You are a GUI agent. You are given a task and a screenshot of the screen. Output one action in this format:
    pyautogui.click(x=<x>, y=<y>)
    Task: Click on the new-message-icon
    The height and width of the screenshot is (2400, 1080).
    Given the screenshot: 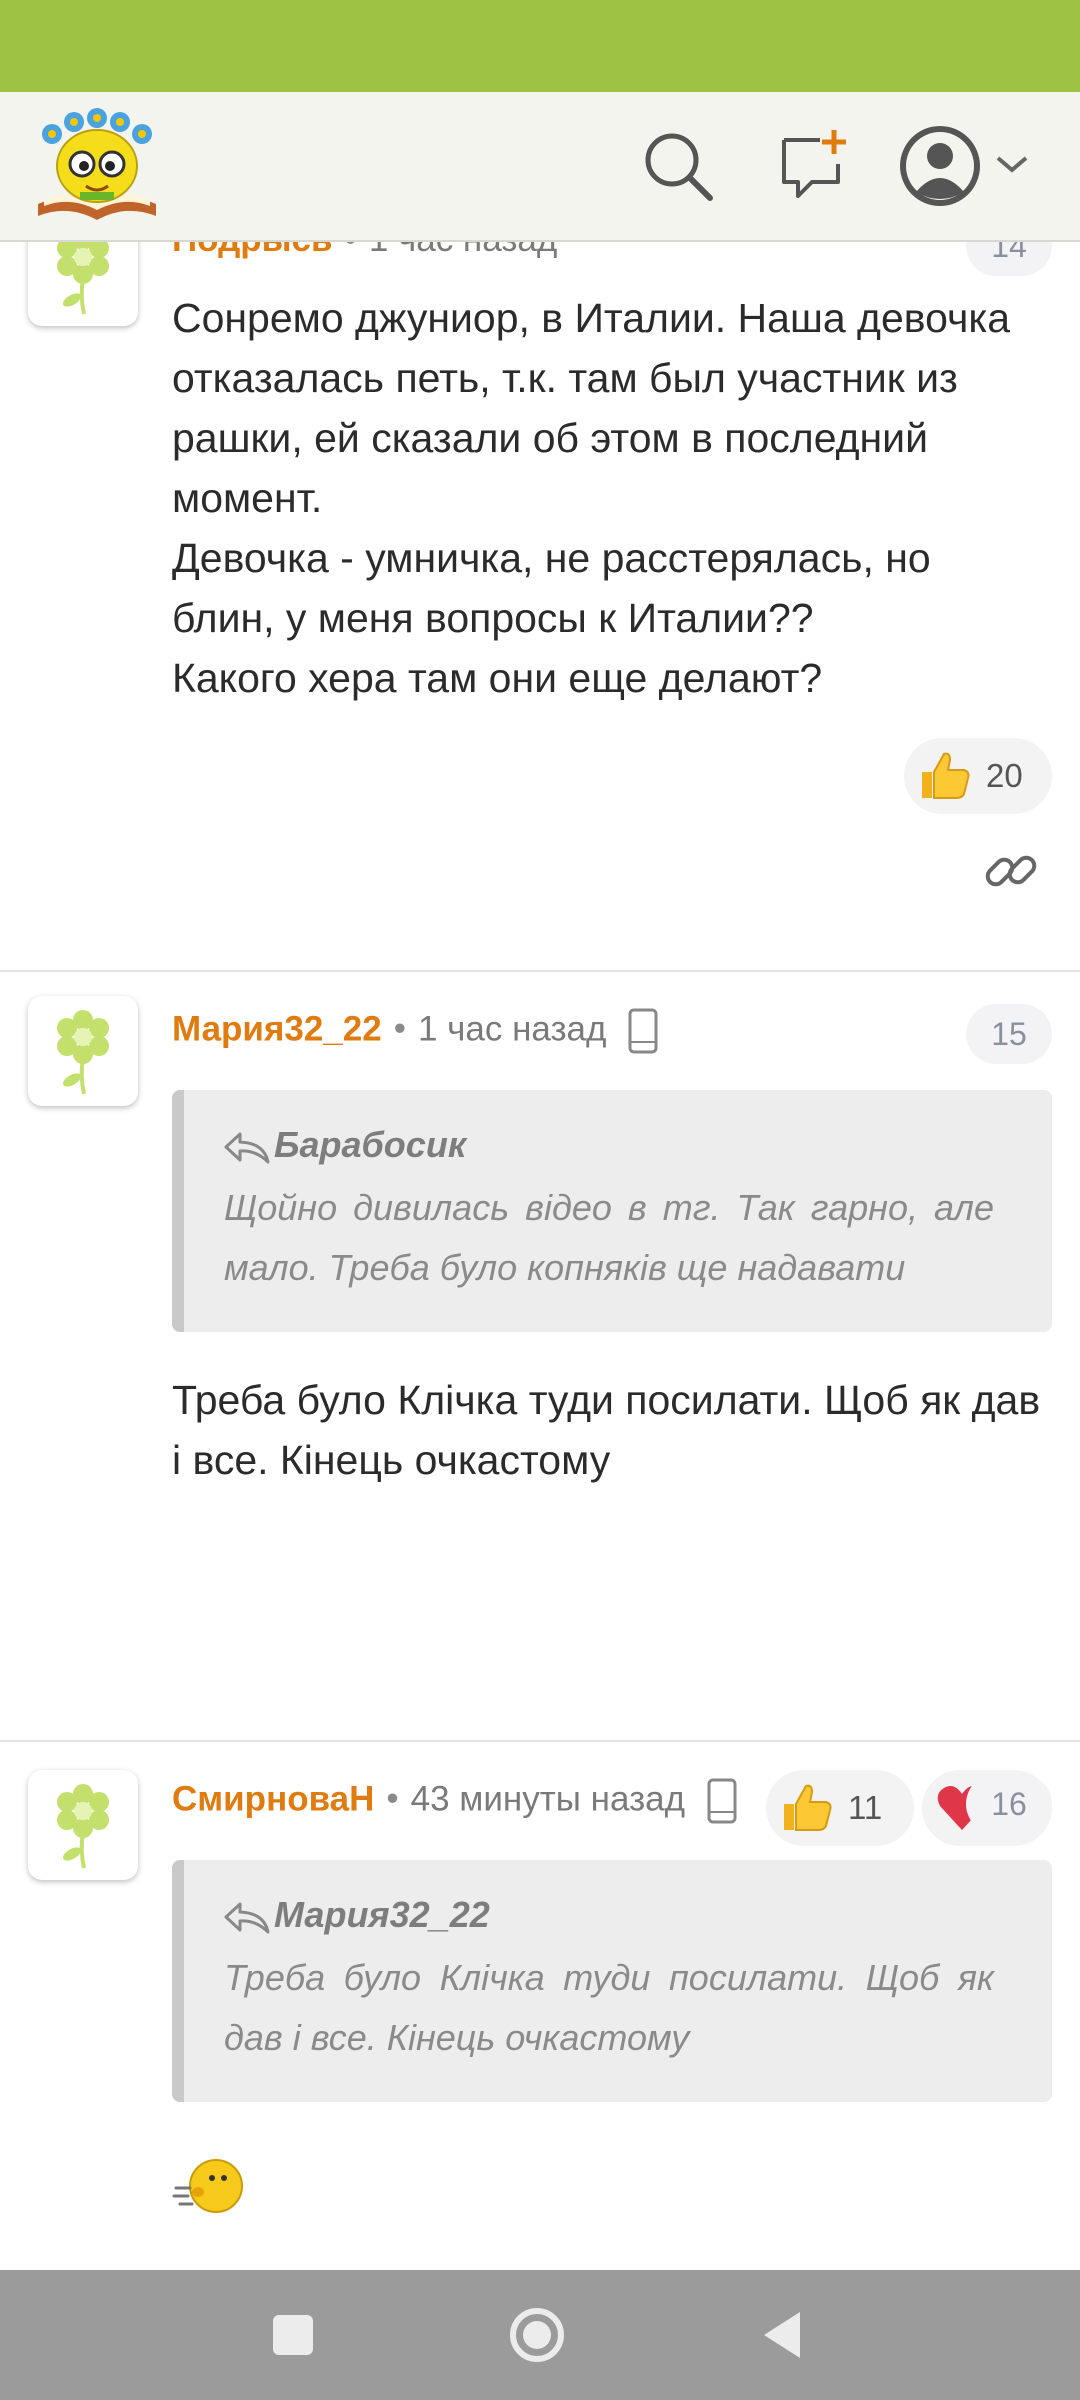 What is the action you would take?
    pyautogui.click(x=814, y=166)
    